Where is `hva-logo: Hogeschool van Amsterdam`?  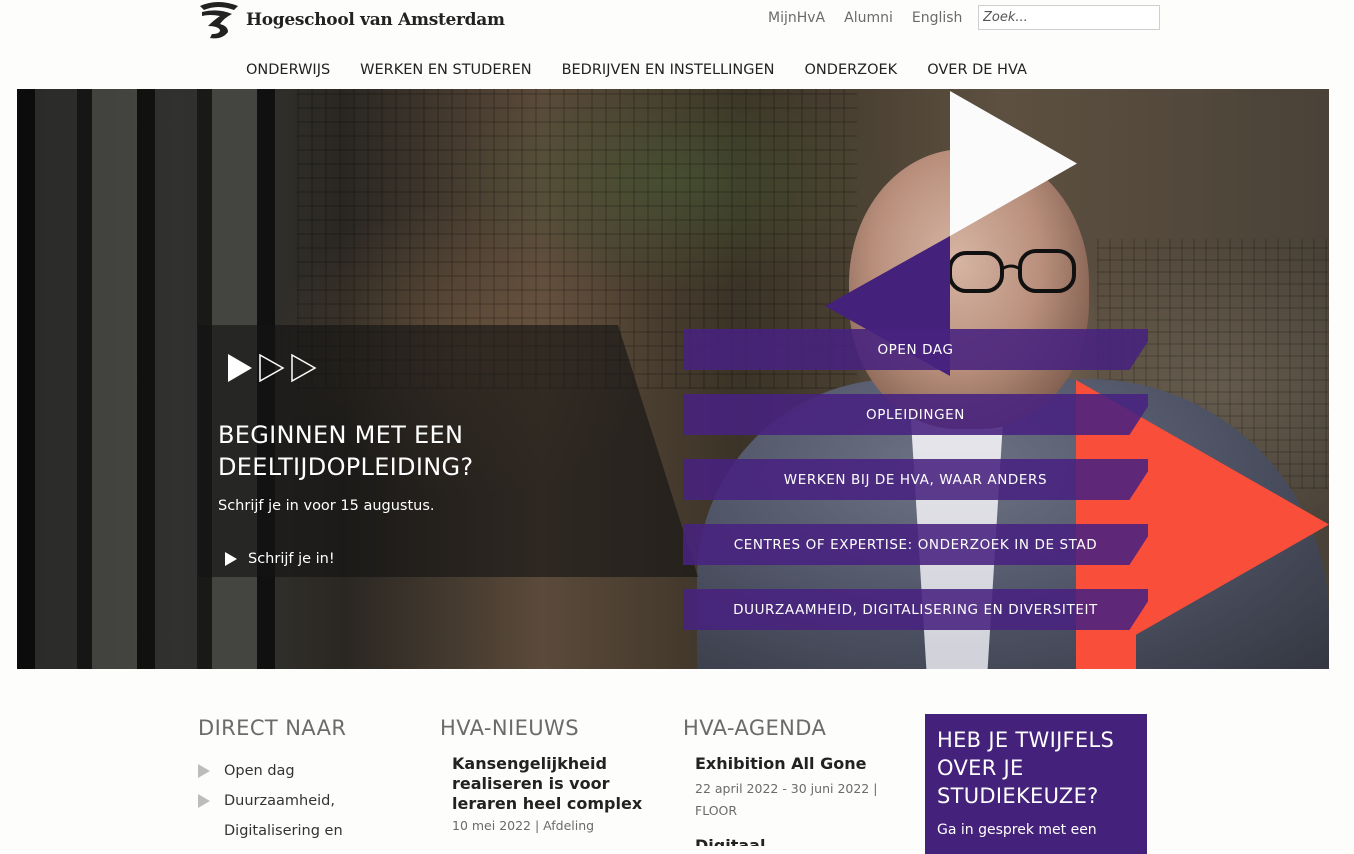 hva-logo: Hogeschool van Amsterdam is located at coordinates (351, 20).